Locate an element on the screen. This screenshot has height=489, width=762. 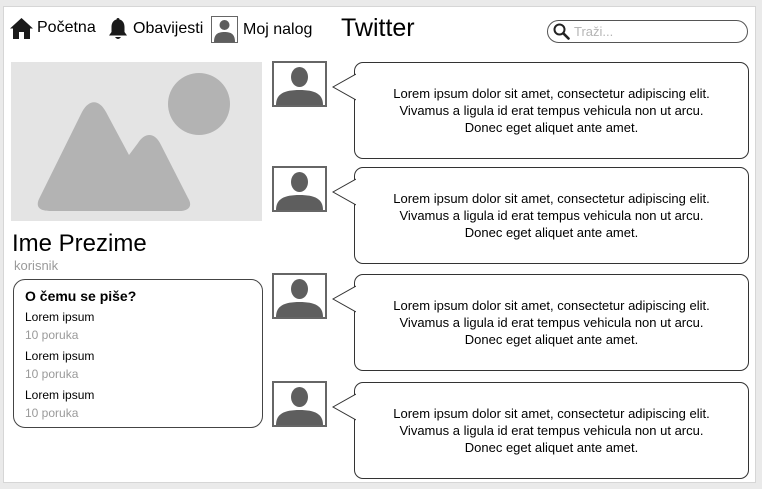
home-icon is located at coordinates (21, 28).